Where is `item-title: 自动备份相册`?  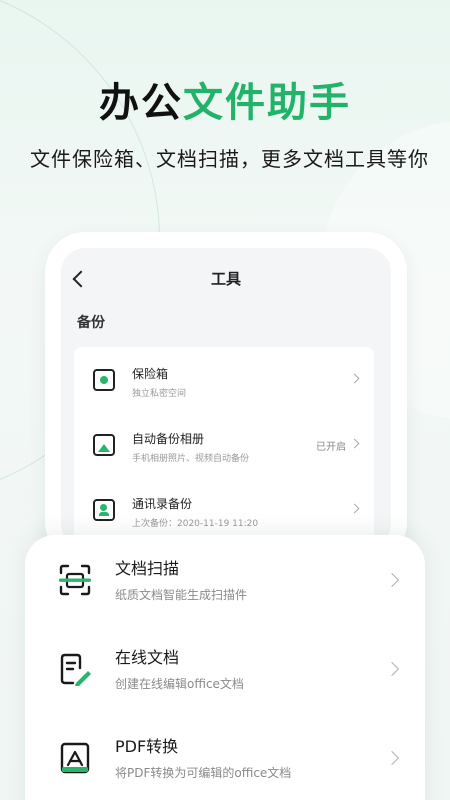 item-title: 自动备份相册 is located at coordinates (168, 439).